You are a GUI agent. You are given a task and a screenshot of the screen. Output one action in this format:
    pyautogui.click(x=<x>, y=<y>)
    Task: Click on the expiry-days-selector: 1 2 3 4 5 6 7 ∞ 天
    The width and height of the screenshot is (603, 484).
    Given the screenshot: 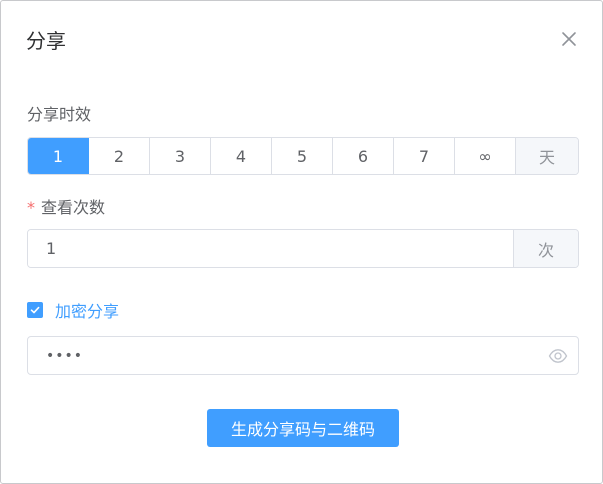 What is the action you would take?
    pyautogui.click(x=303, y=156)
    